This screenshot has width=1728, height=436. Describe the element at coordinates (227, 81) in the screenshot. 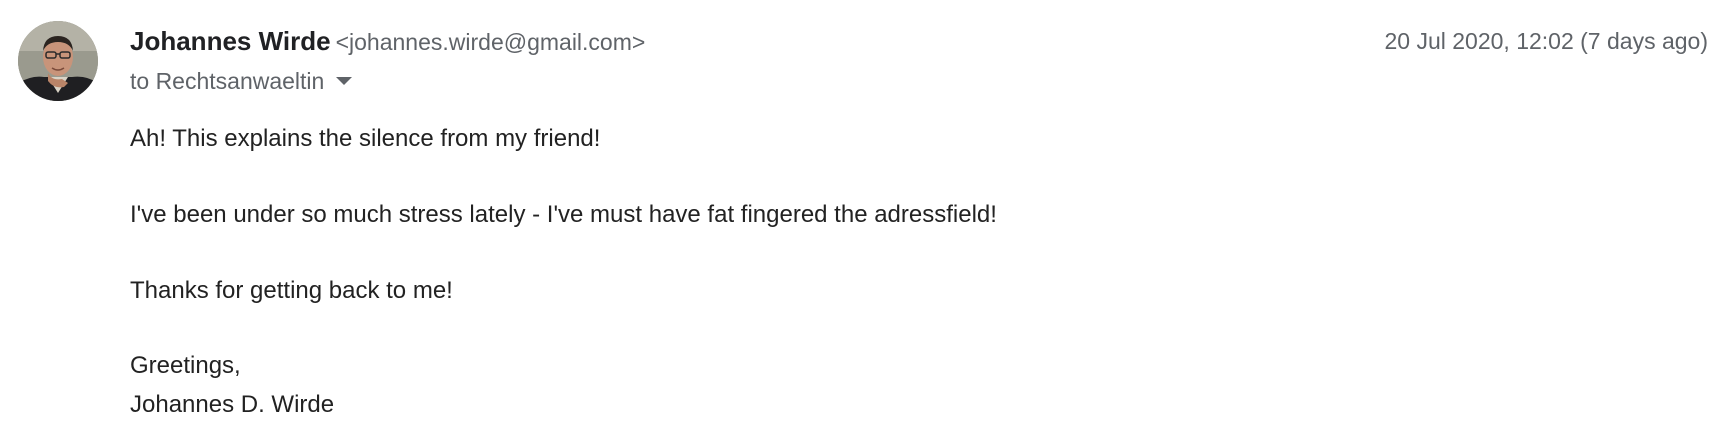

I see `recipients-label: to Rechtsanwaeltin` at that location.